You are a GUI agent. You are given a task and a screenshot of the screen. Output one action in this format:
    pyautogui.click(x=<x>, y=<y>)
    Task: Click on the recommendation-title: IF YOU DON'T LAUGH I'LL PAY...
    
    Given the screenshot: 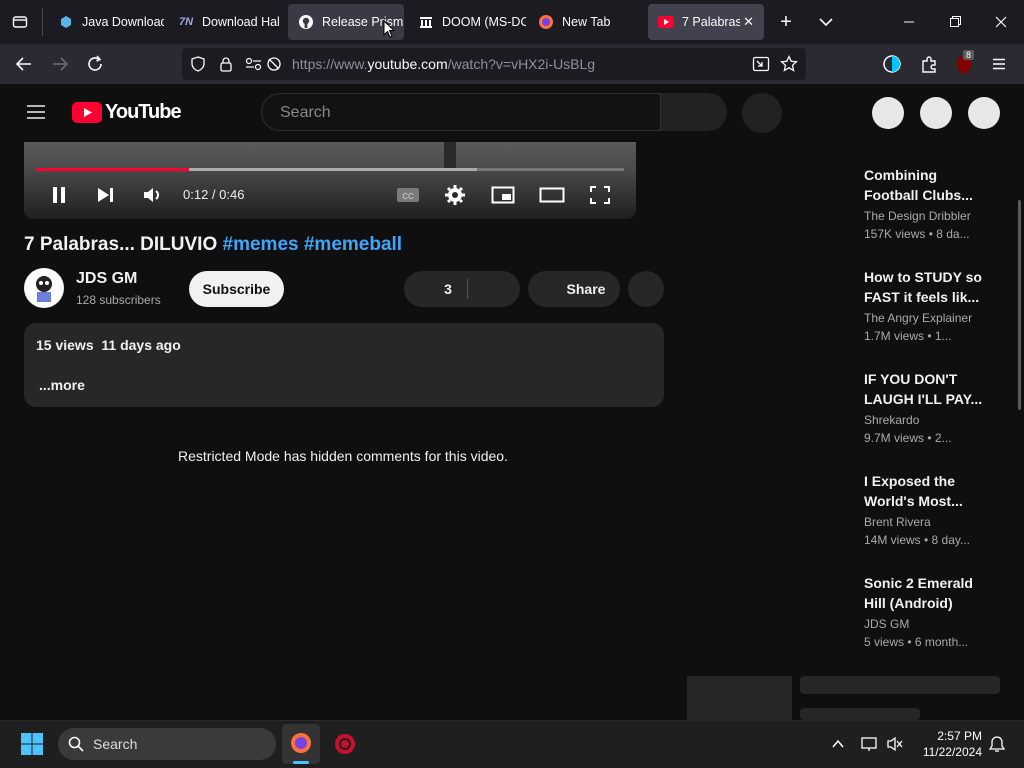 What is the action you would take?
    pyautogui.click(x=923, y=389)
    